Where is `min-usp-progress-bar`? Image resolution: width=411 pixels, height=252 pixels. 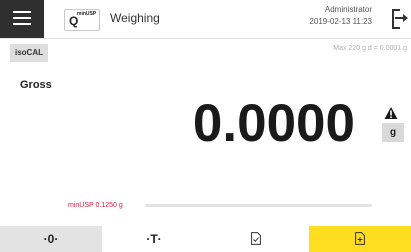 min-usp-progress-bar is located at coordinates (258, 205).